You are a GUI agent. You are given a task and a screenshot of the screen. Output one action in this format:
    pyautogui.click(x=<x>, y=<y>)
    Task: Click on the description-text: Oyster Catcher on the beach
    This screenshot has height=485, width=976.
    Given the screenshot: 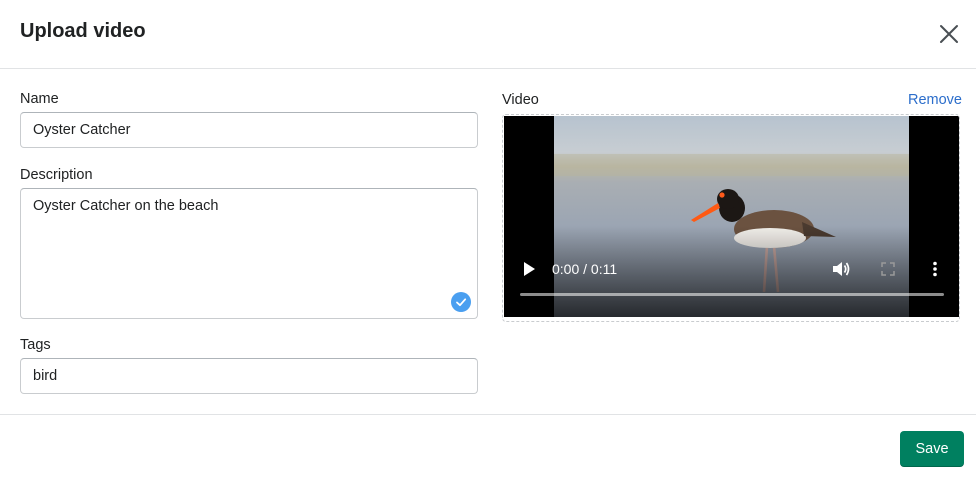 What is the action you would take?
    pyautogui.click(x=126, y=206)
    